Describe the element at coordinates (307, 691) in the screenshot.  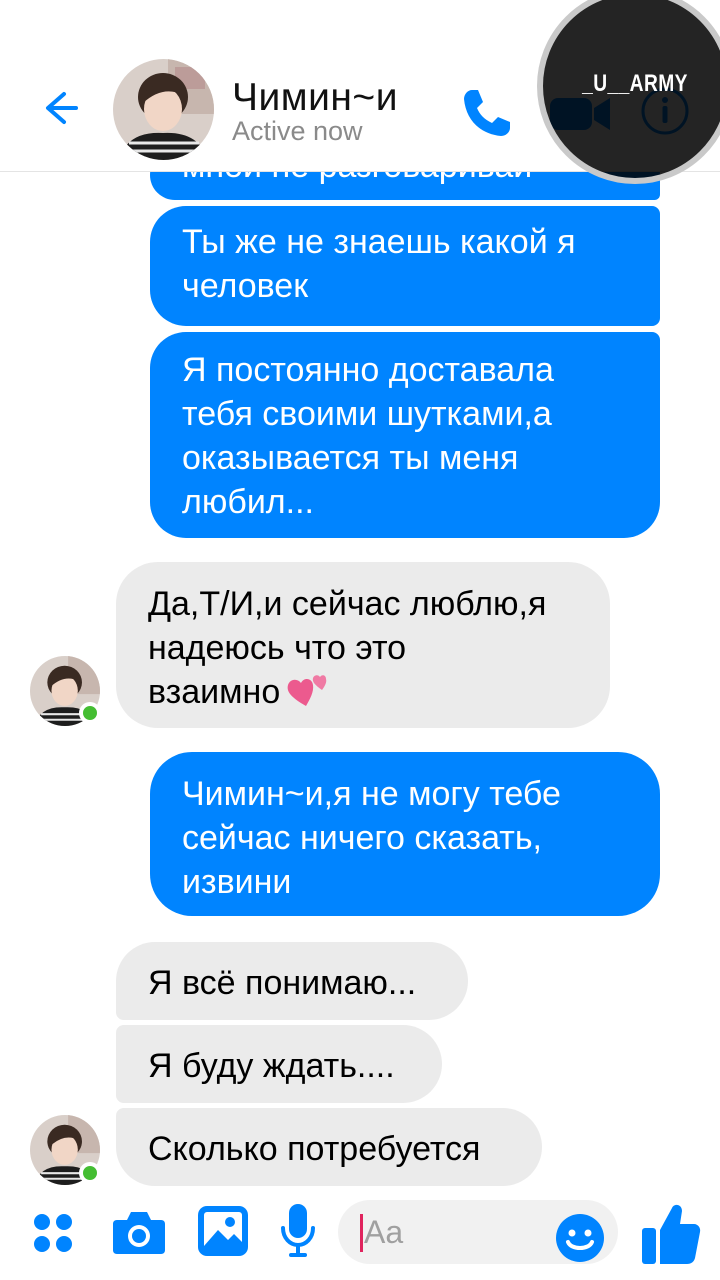
I see `two-hearts-icon` at that location.